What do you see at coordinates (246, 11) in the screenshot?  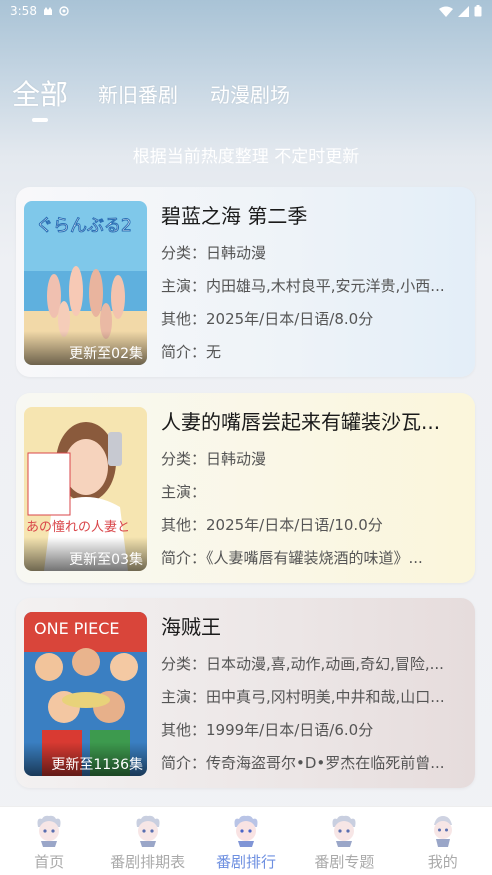 I see `status-bar: 3:58` at bounding box center [246, 11].